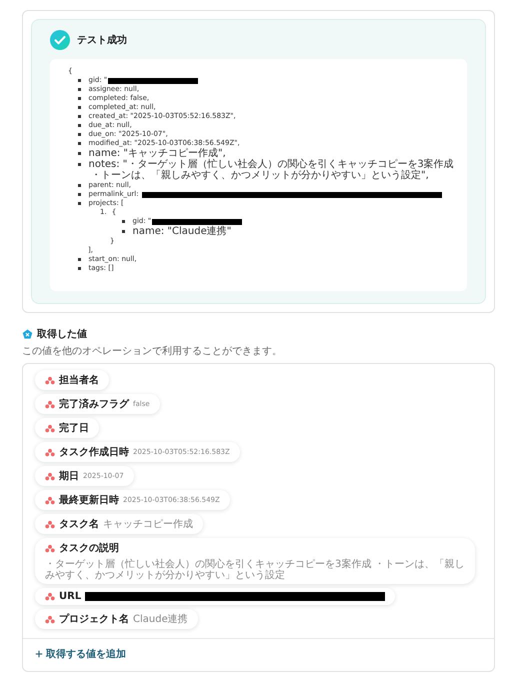 This screenshot has height=690, width=523. Describe the element at coordinates (255, 570) in the screenshot. I see `value-text: ・ターゲット層（忙しい社会人）の関心を引くキャッチコピーを3案作成 ・トーンは、「親しみやすく、かつメリットが分かりやすい」という設定` at that location.